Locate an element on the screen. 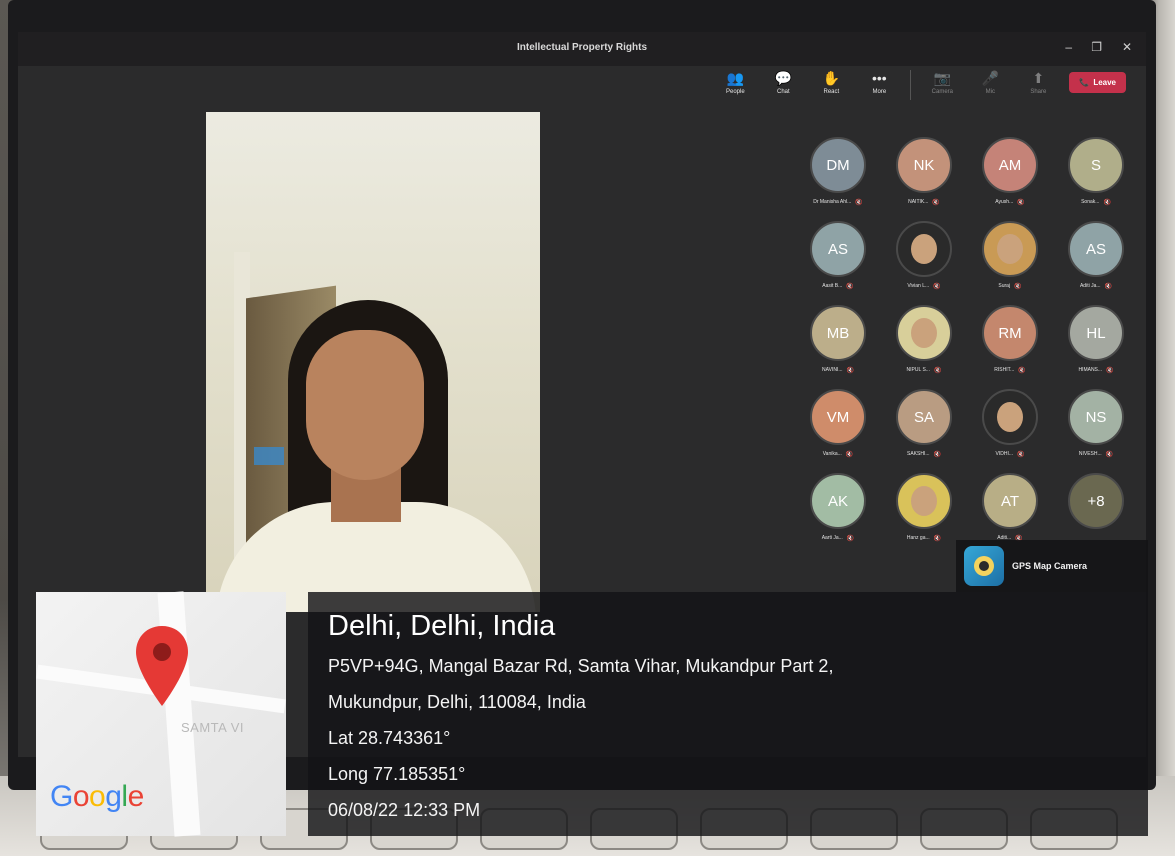  mic-label: Mic is located at coordinates (990, 92).